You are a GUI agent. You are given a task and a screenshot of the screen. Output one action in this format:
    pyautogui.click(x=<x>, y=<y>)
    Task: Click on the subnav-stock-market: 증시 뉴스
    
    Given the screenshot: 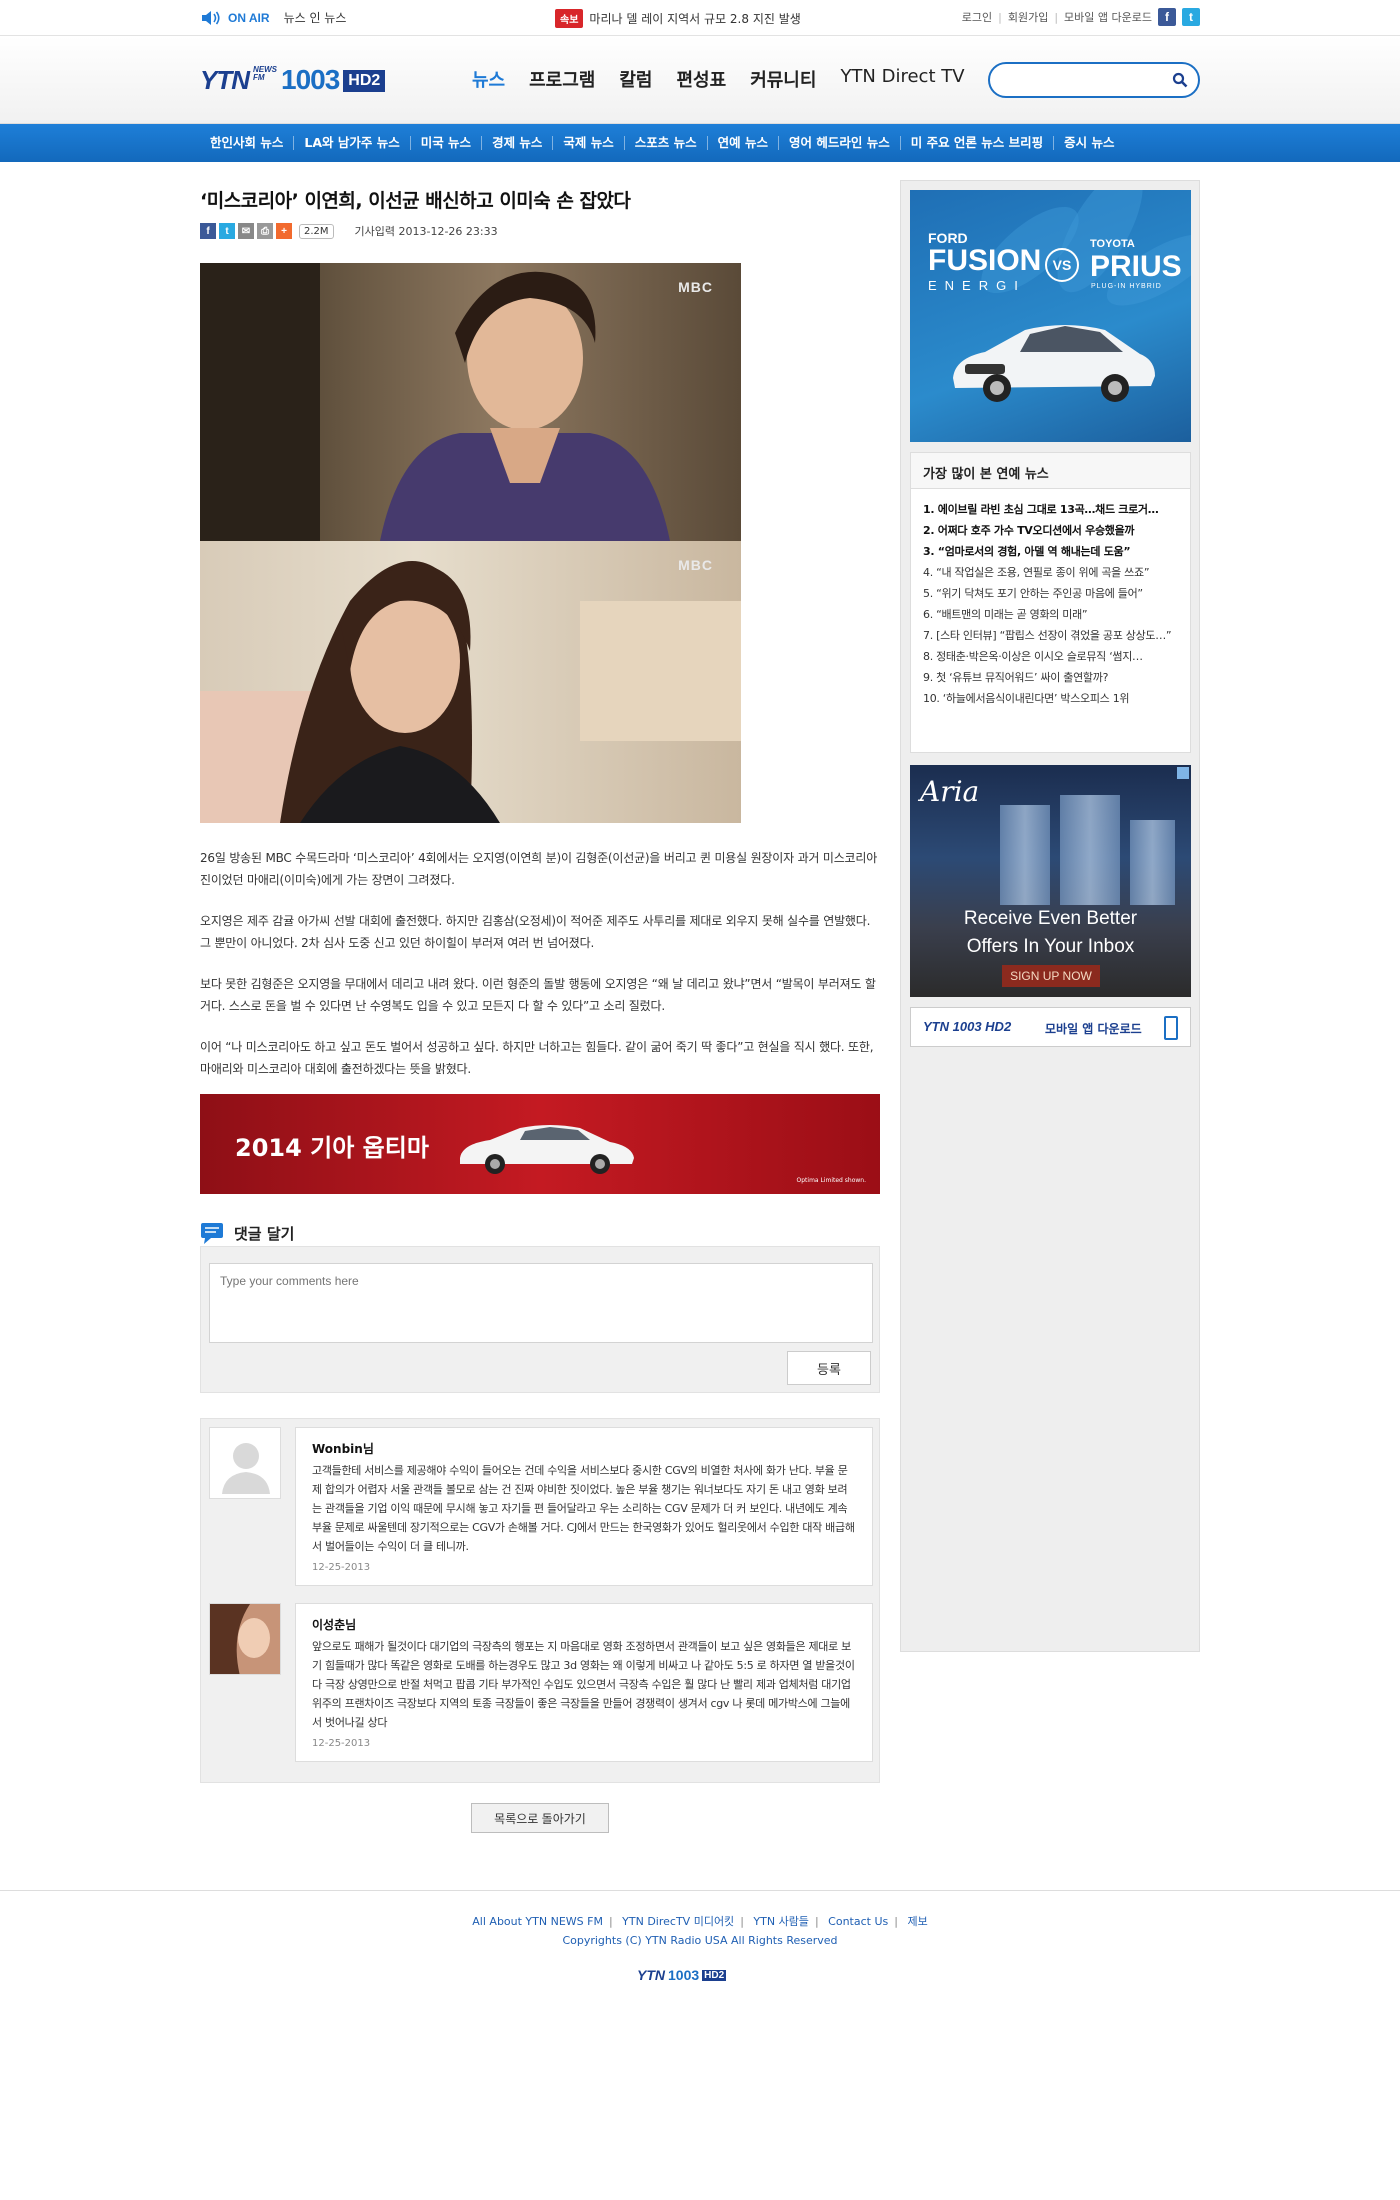 What is the action you would take?
    pyautogui.click(x=1089, y=143)
    